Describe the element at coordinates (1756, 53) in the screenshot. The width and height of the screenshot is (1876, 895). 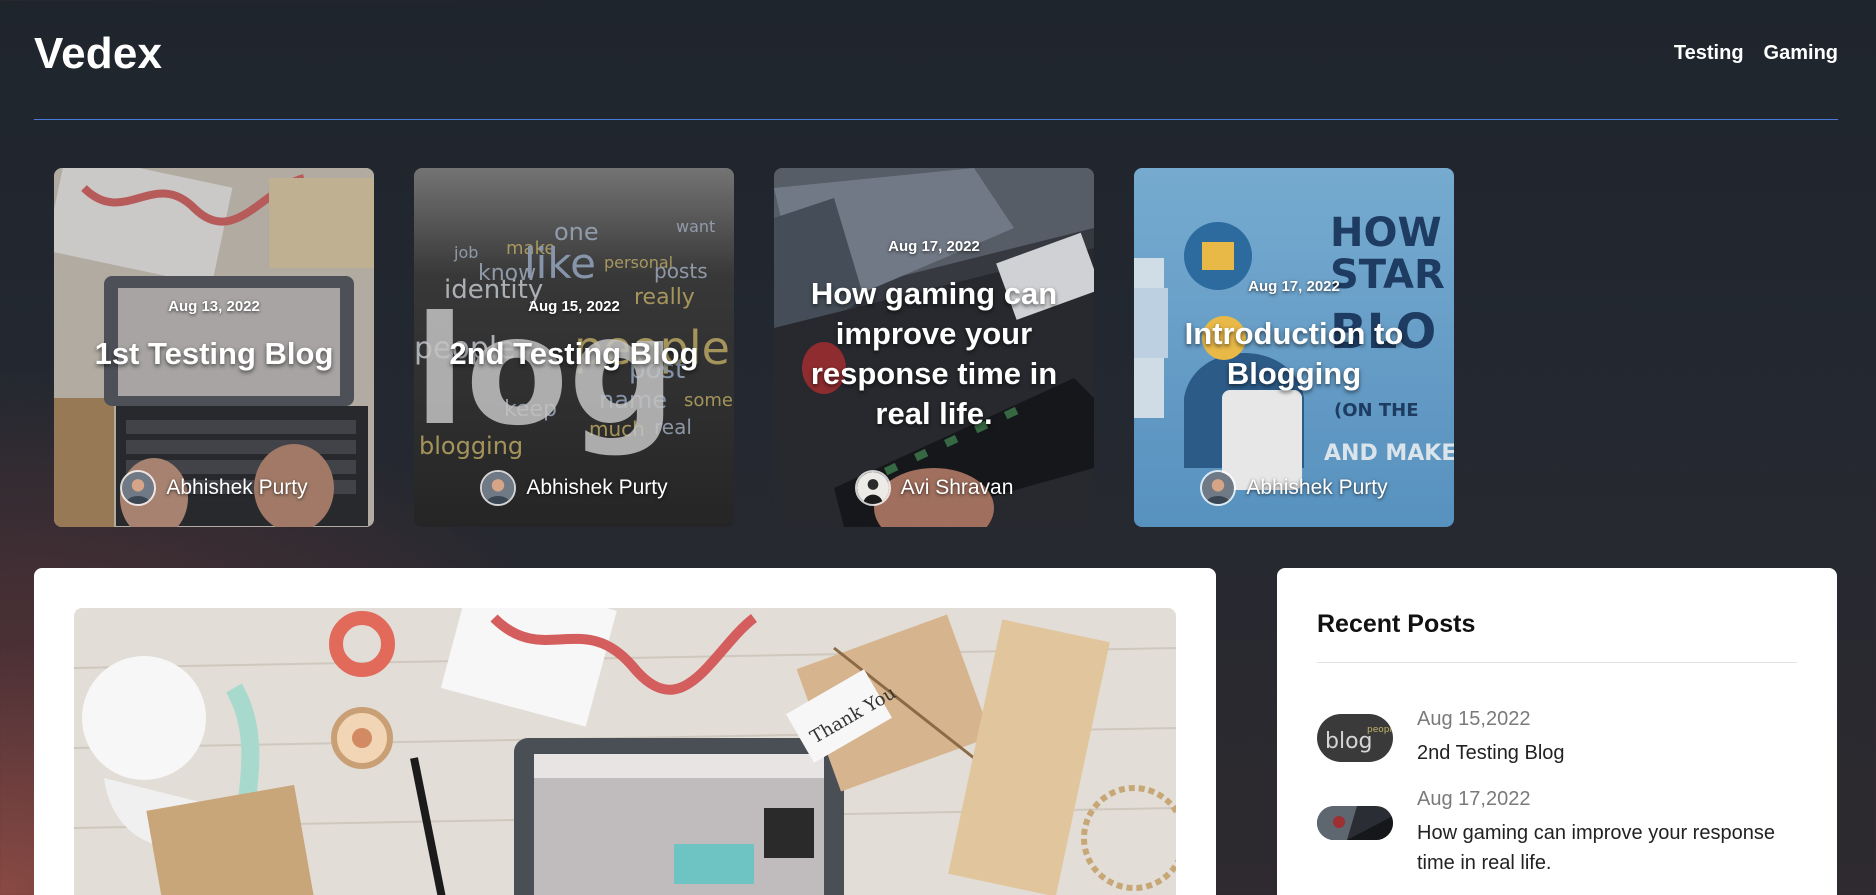
I see `main-nav: Testing Gaming` at that location.